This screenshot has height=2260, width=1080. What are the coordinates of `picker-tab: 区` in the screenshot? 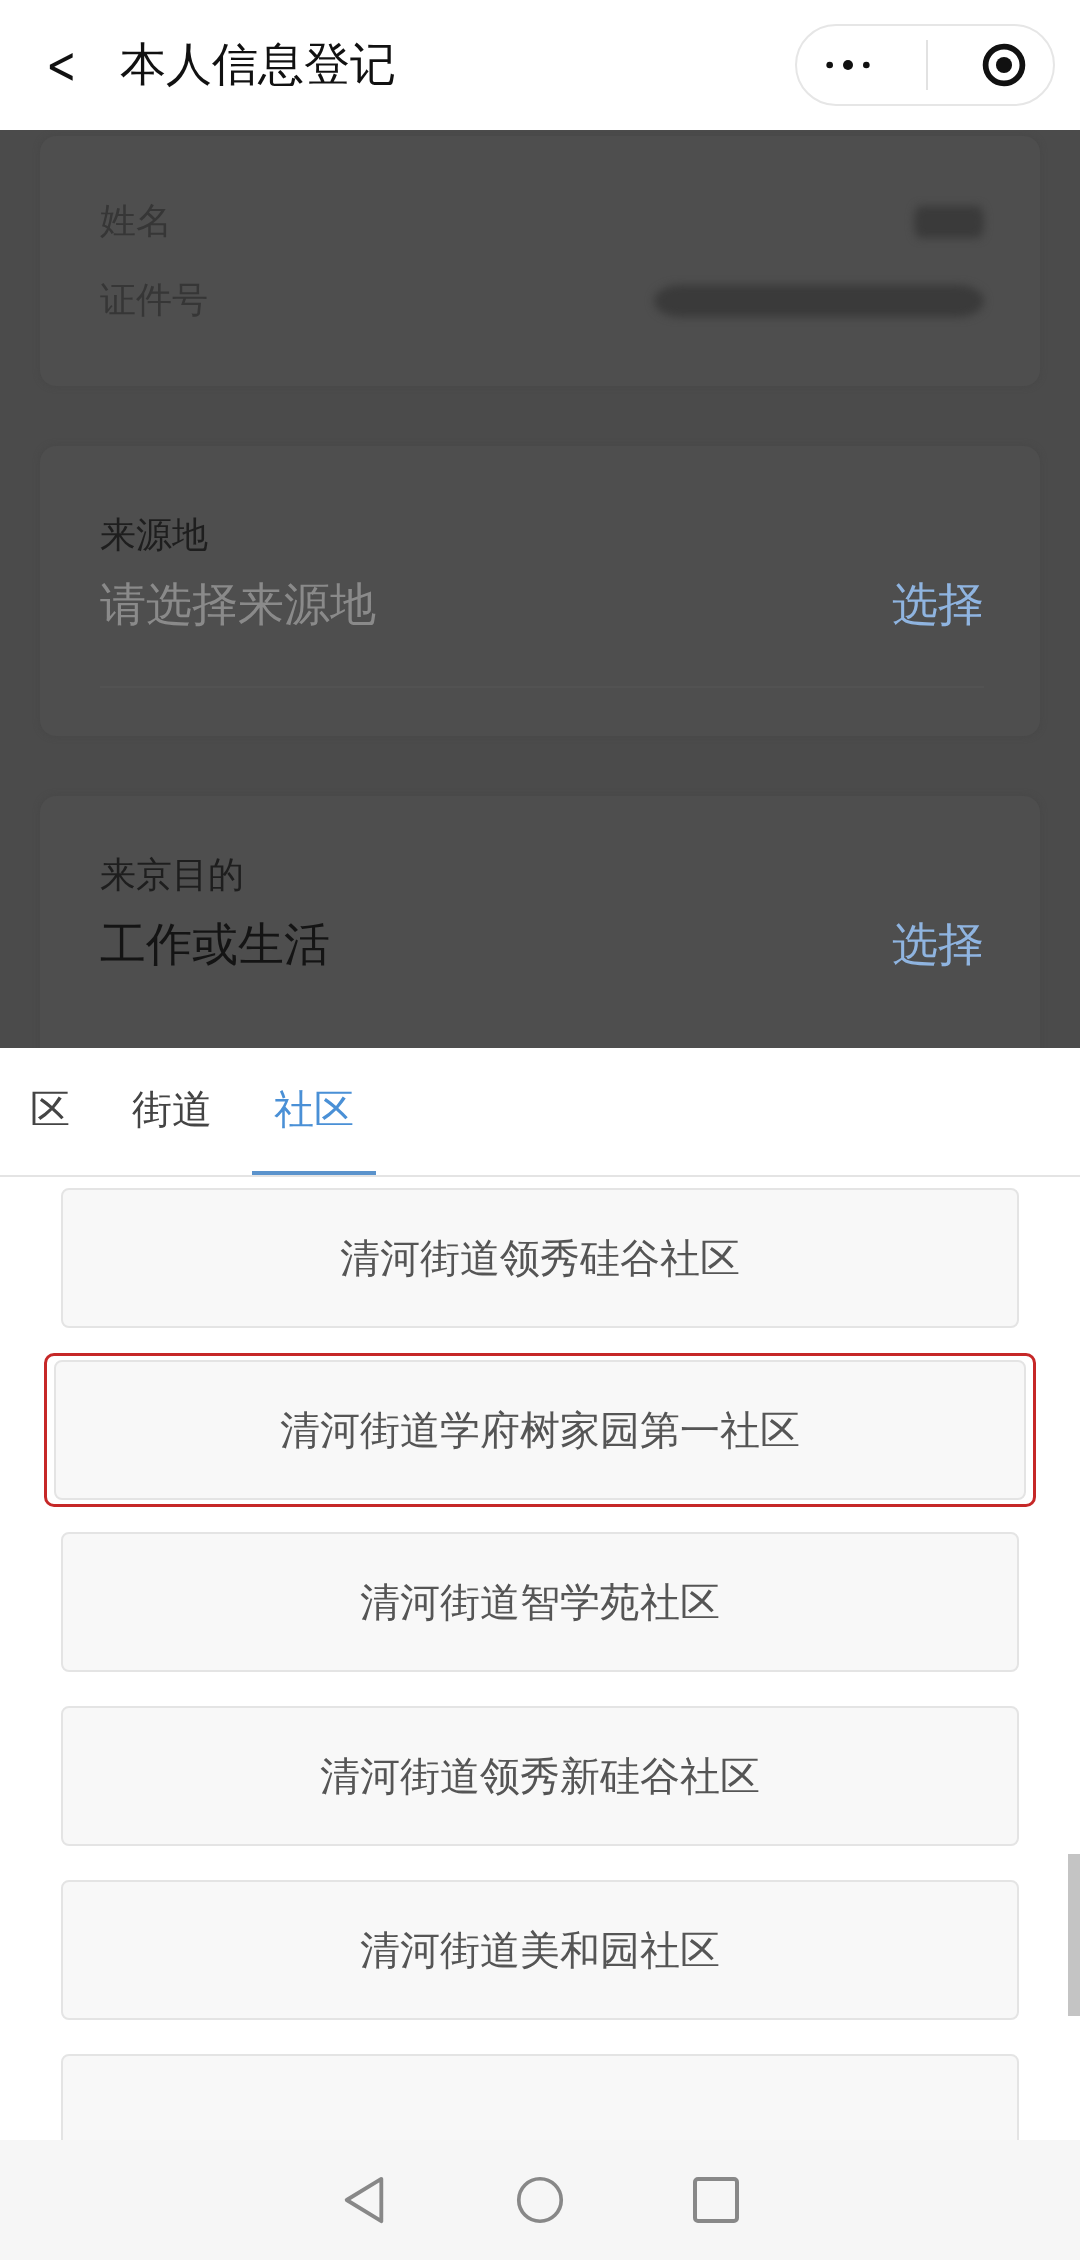 It's located at (50, 1111).